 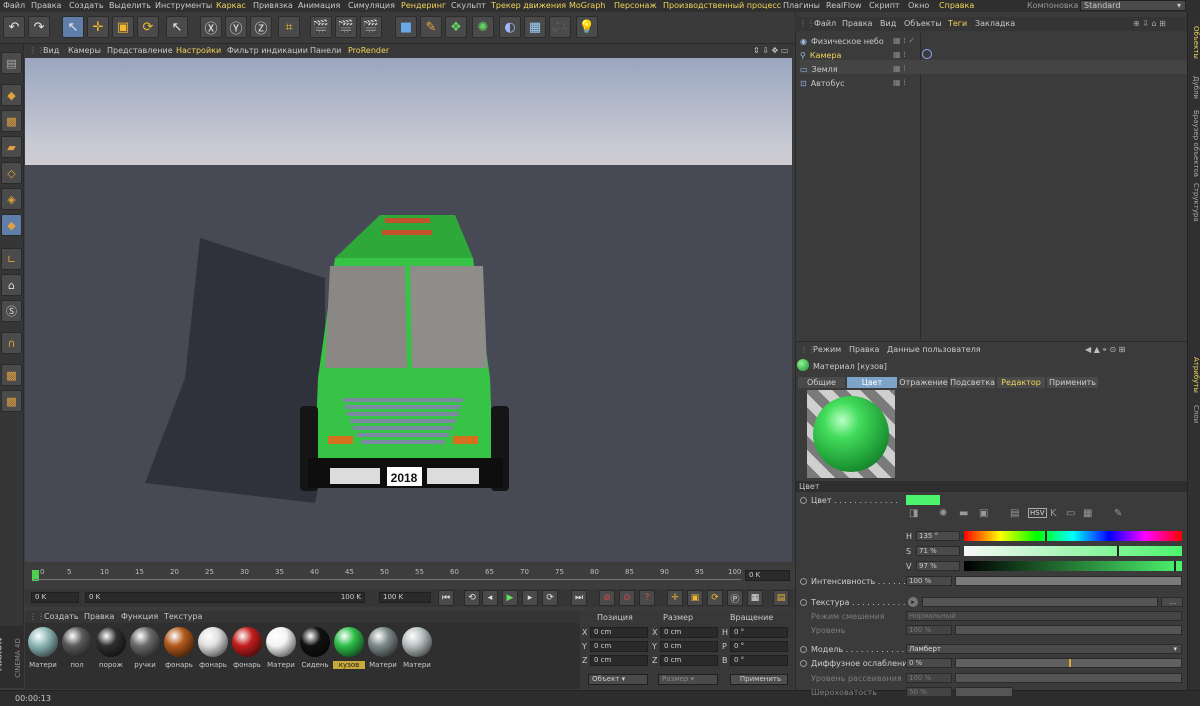 What do you see at coordinates (1118, 513) in the screenshot?
I see `eyedropper-icon: ✎` at bounding box center [1118, 513].